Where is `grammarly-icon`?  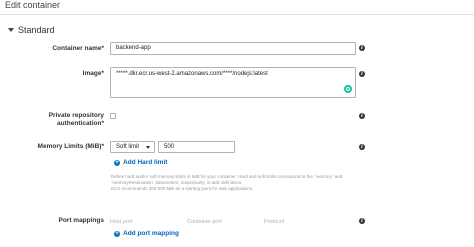
grammarly-icon is located at coordinates (348, 89).